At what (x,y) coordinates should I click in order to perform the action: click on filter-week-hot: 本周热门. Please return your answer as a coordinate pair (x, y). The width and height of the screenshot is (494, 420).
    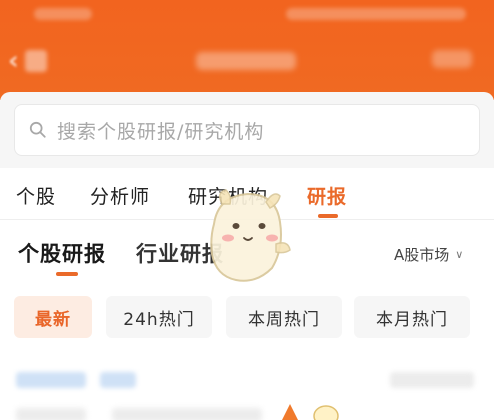
    Looking at the image, I should click on (284, 317).